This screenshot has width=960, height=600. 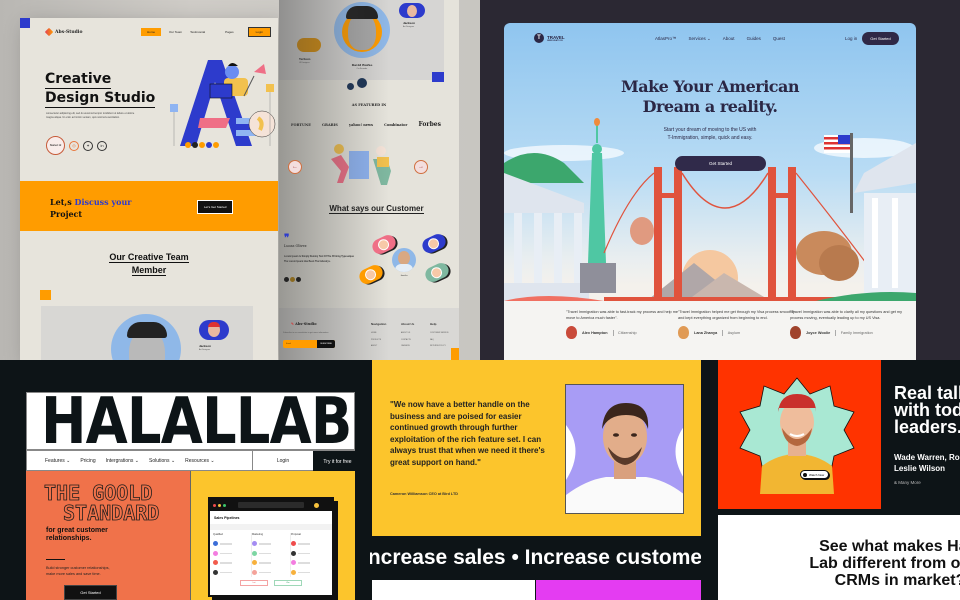 What do you see at coordinates (624, 449) in the screenshot?
I see `testimonial-photo` at bounding box center [624, 449].